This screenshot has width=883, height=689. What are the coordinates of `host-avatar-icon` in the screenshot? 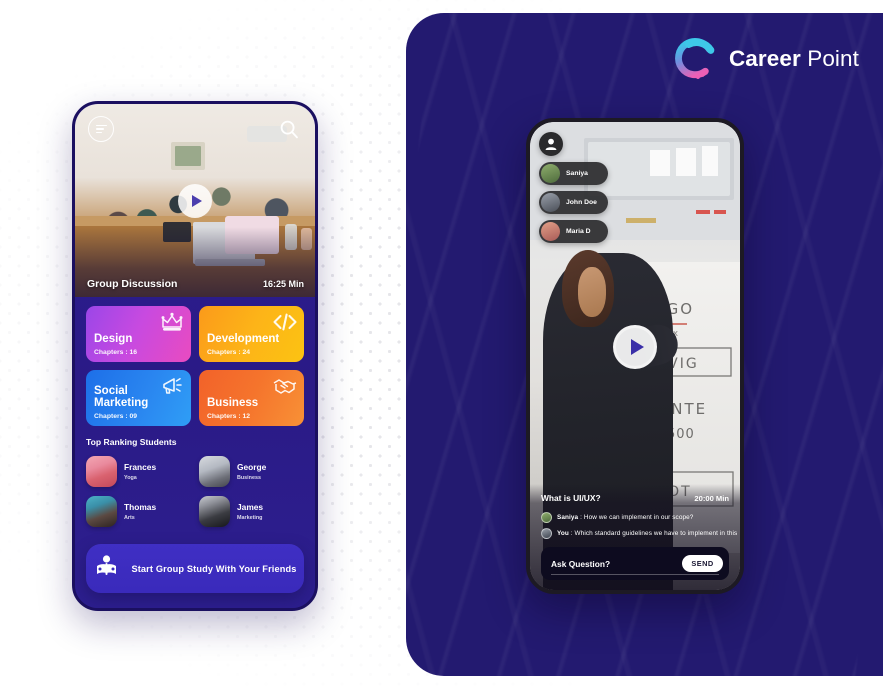 It's located at (551, 144).